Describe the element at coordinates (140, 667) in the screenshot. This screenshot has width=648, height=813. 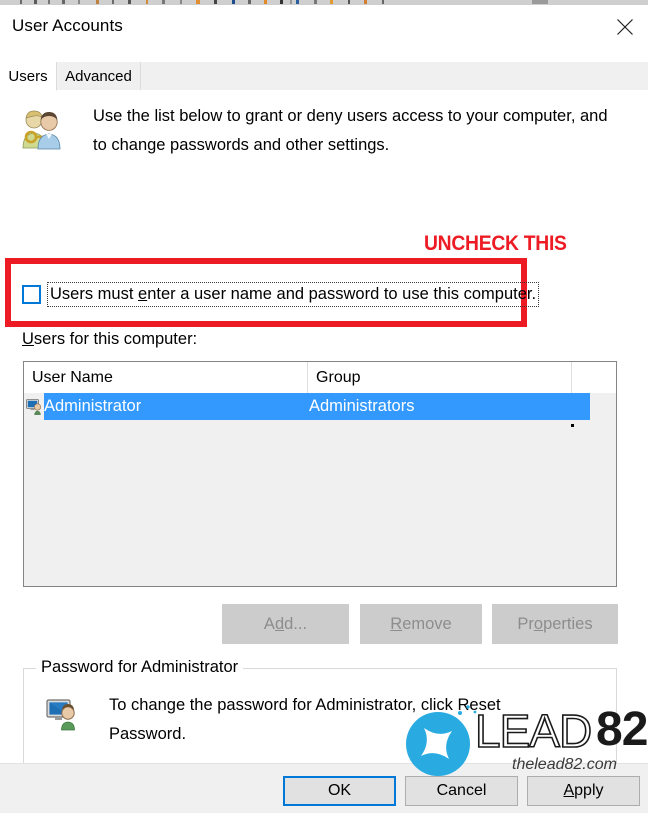
I see `password-groupbox-title: Password for Administrator` at that location.